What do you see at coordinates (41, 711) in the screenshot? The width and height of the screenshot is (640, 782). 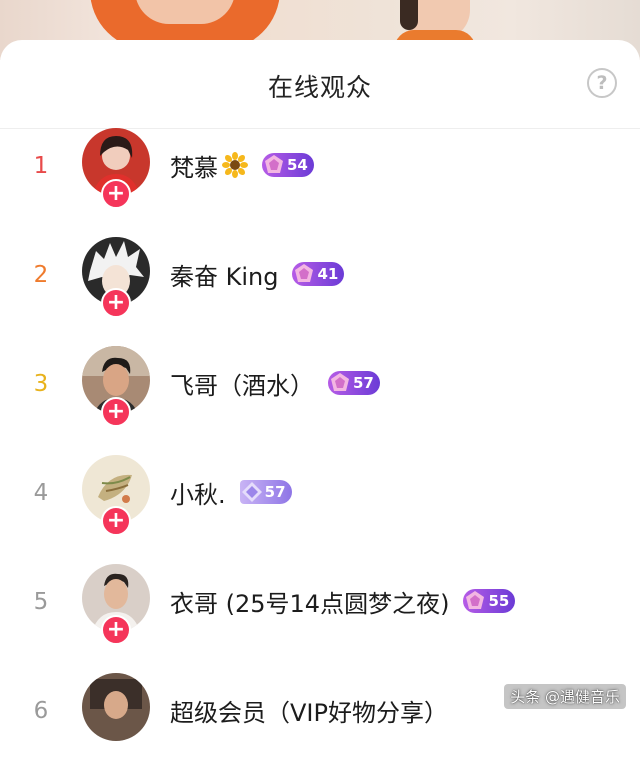 I see `rank-number: 6` at bounding box center [41, 711].